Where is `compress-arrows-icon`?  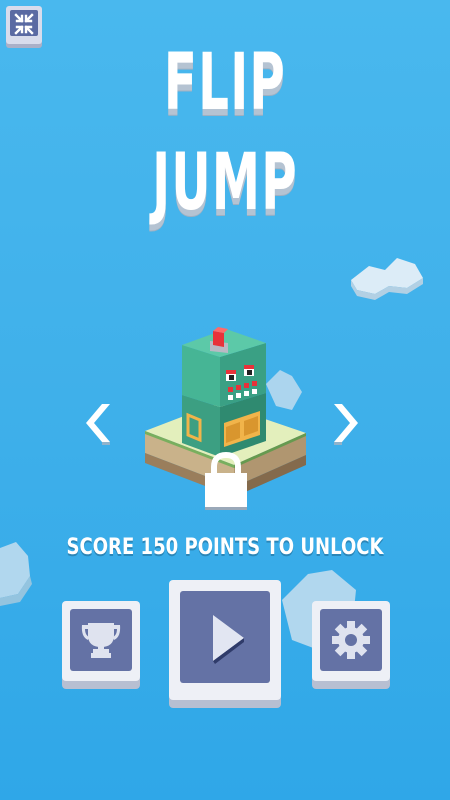
compress-arrows-icon is located at coordinates (24, 24).